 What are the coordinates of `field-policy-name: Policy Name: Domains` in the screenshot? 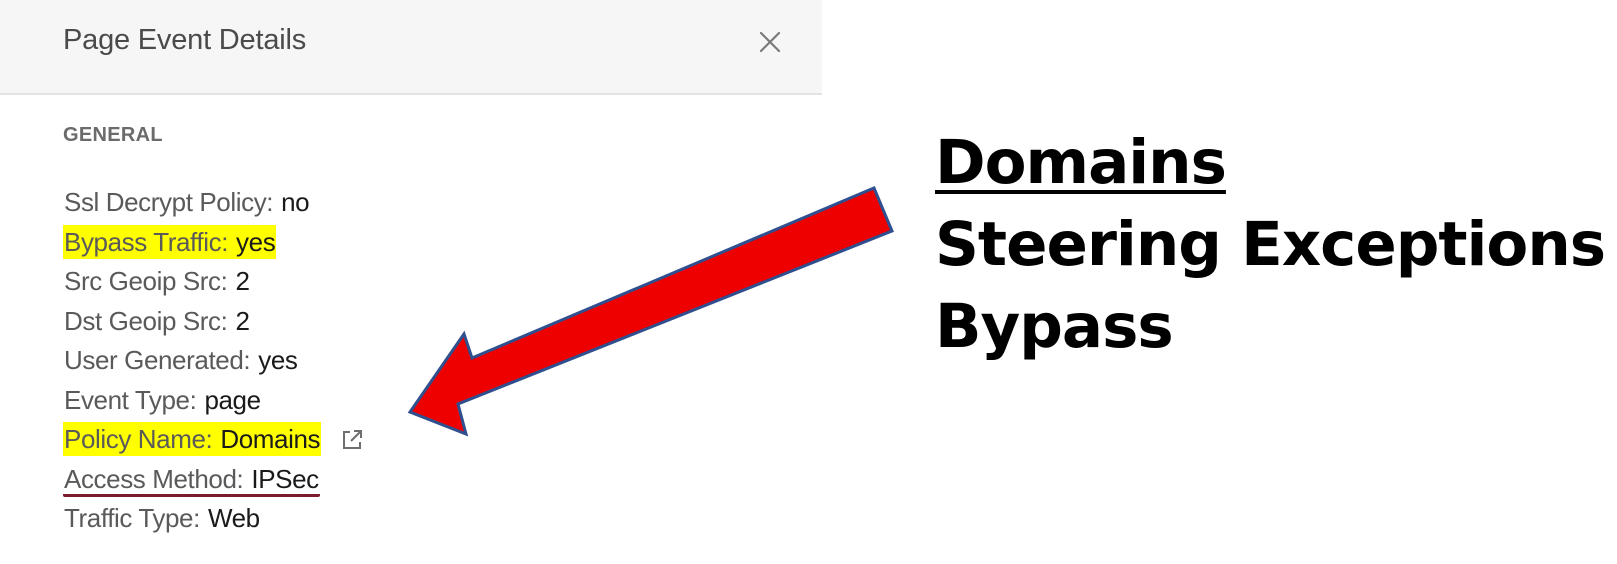 It's located at (214, 440).